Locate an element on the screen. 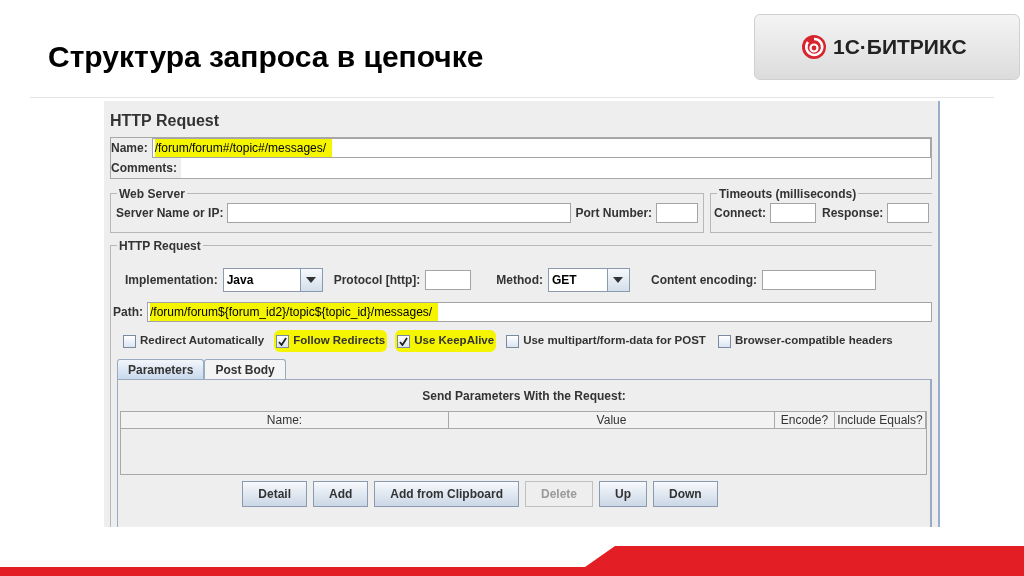 This screenshot has width=1024, height=576. input-field: /forum/forum${forum_id2}/topic${topic_id}/messages/ is located at coordinates (539, 312).